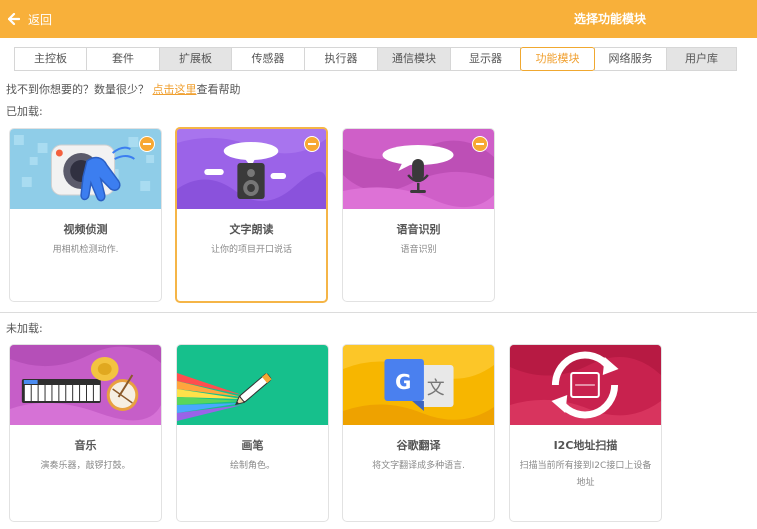  I want to click on loaded-section-label: 已加载:, so click(24, 111).